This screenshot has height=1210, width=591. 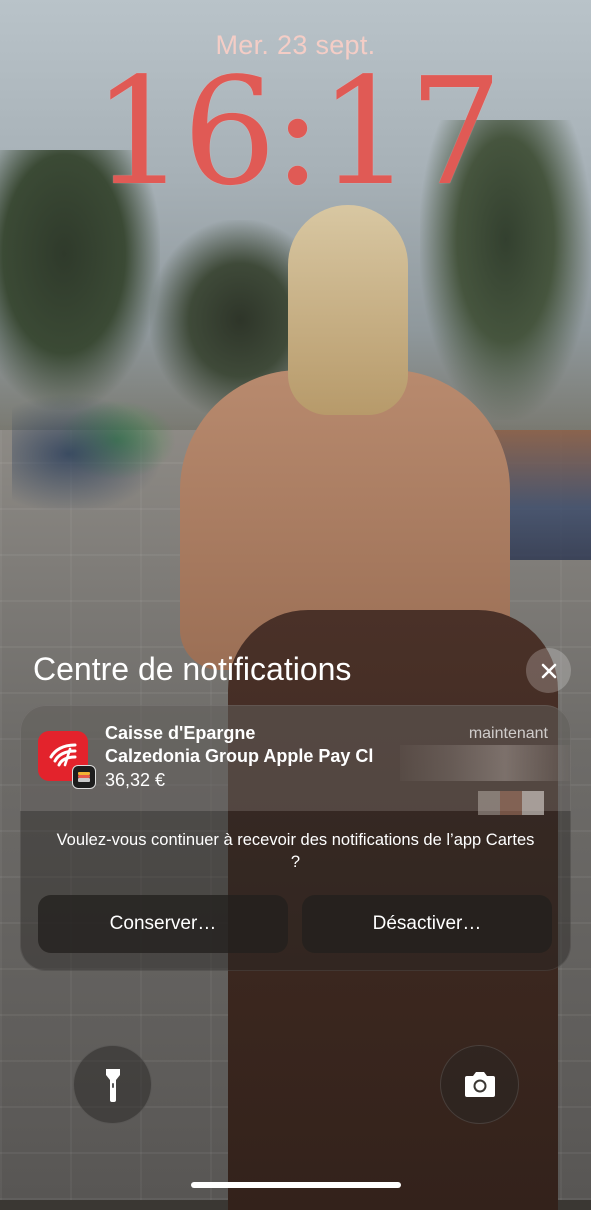 What do you see at coordinates (296, 1185) in the screenshot?
I see `home-indicator` at bounding box center [296, 1185].